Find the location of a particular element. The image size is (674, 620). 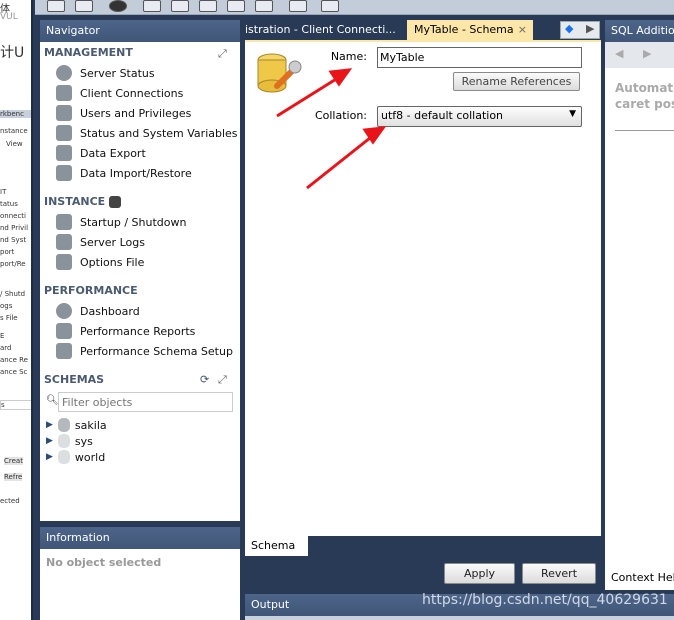

nav-label: Startup / Shutdown is located at coordinates (133, 222).